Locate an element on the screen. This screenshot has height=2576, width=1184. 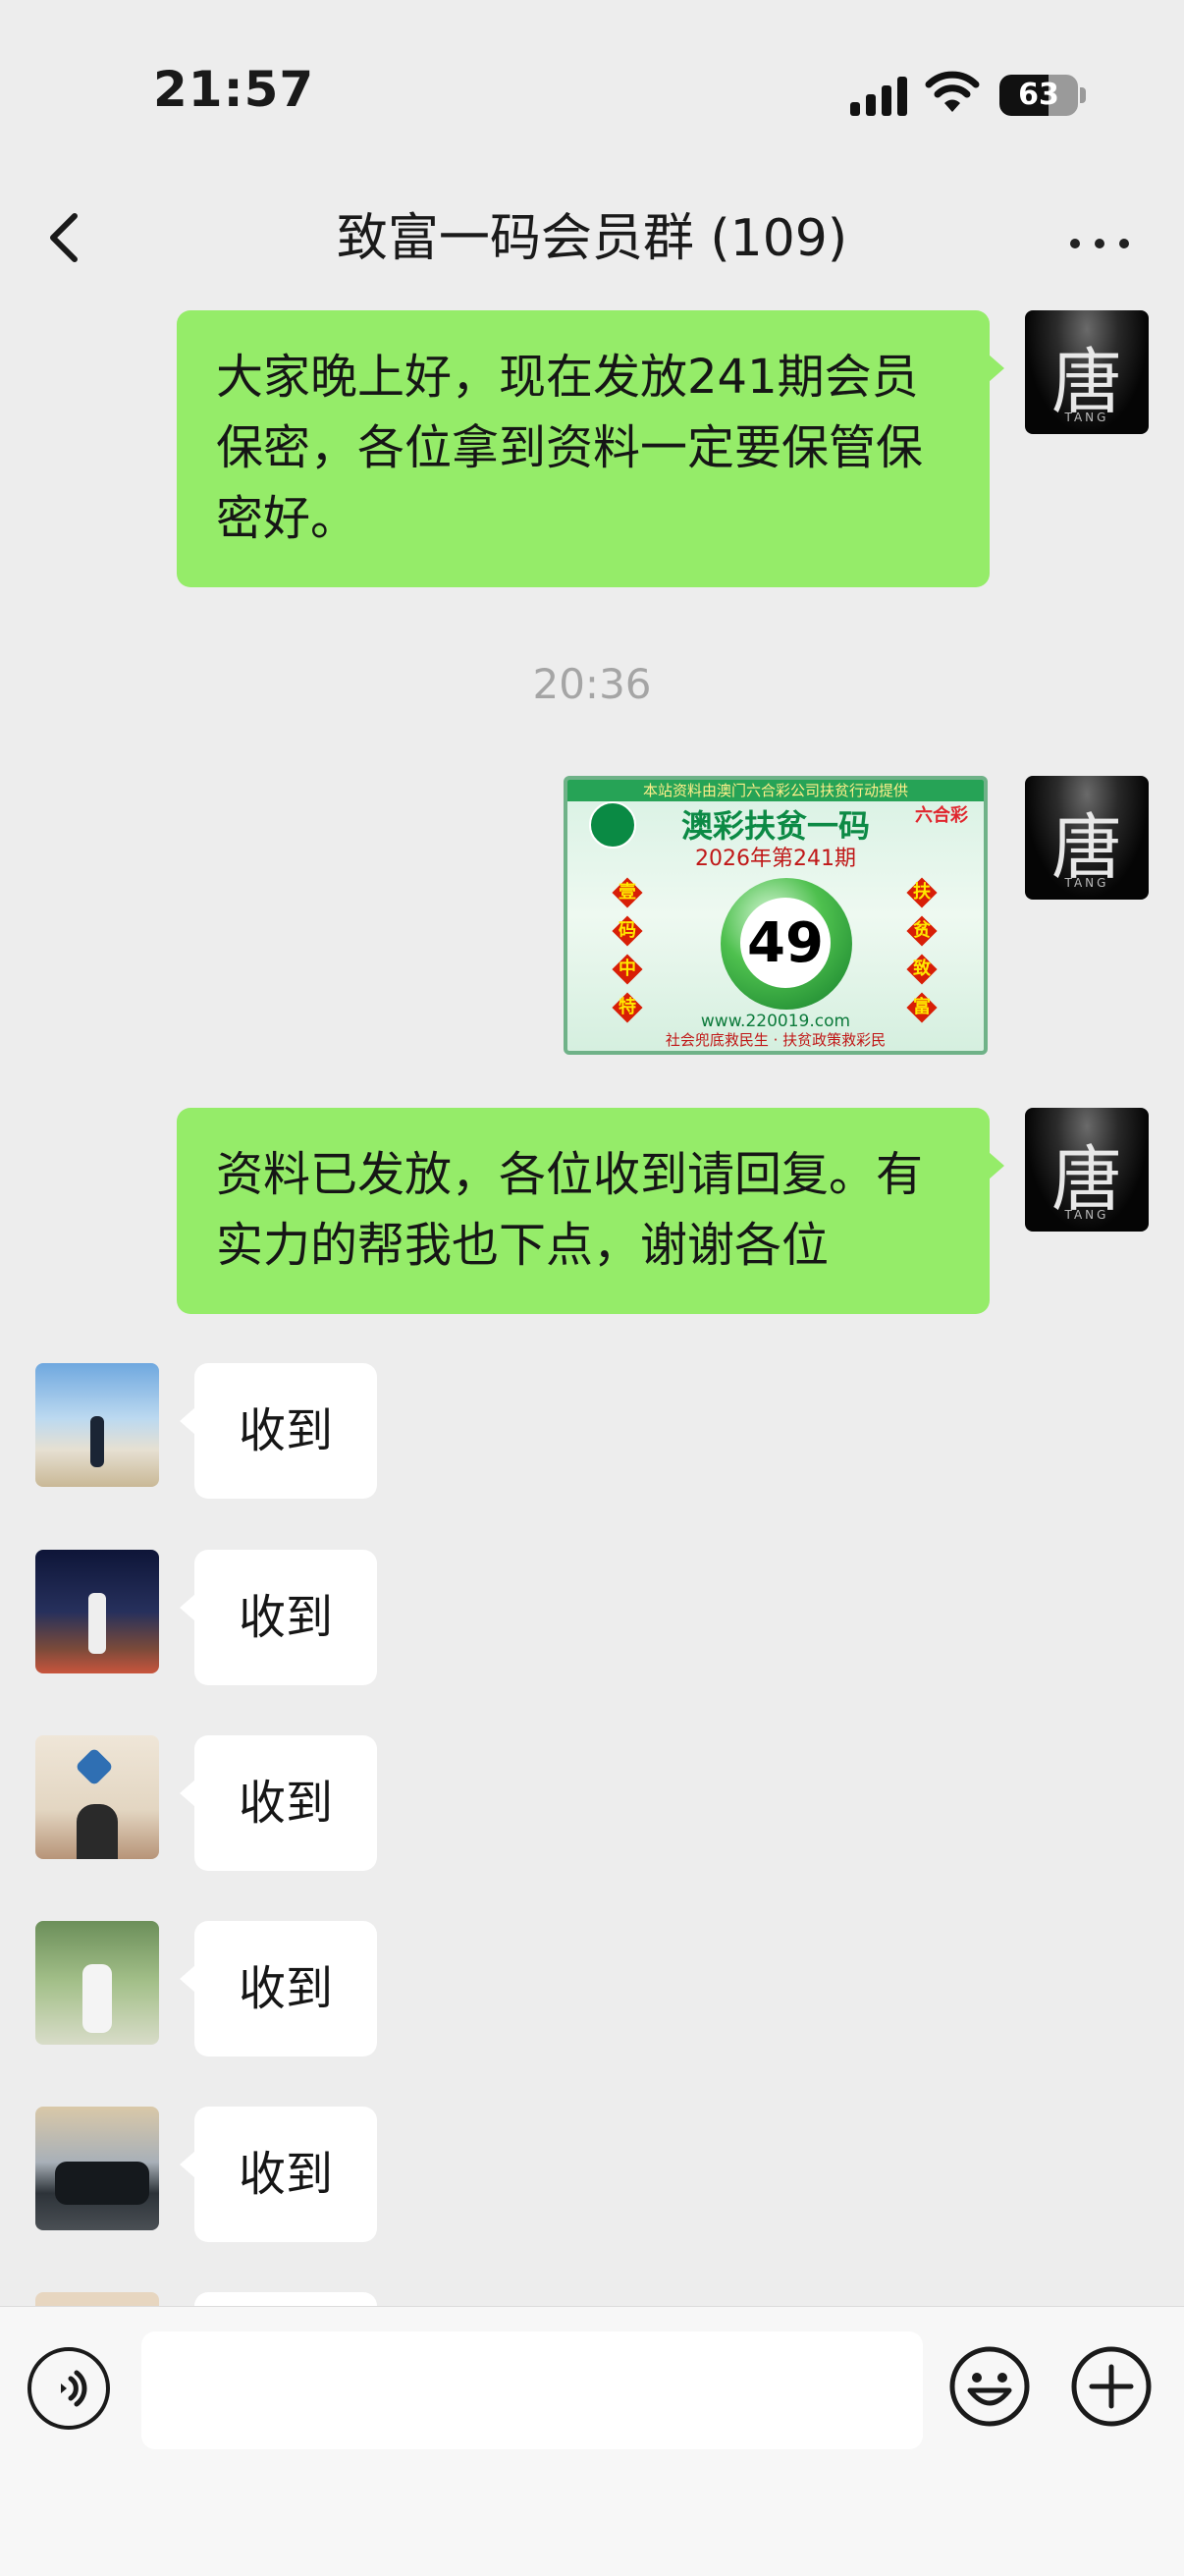
more-functions-button is located at coordinates (1111, 2386).